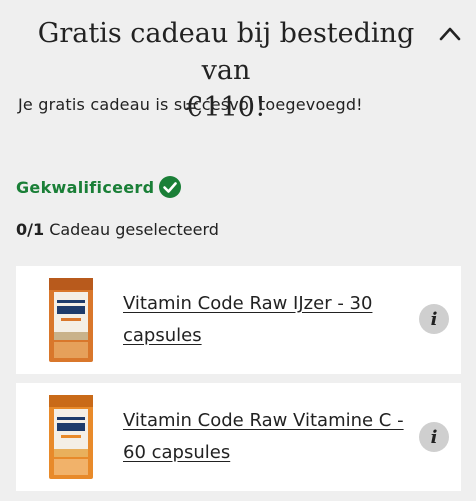  I want to click on qualified-status: Gekwalificeerd, so click(99, 187).